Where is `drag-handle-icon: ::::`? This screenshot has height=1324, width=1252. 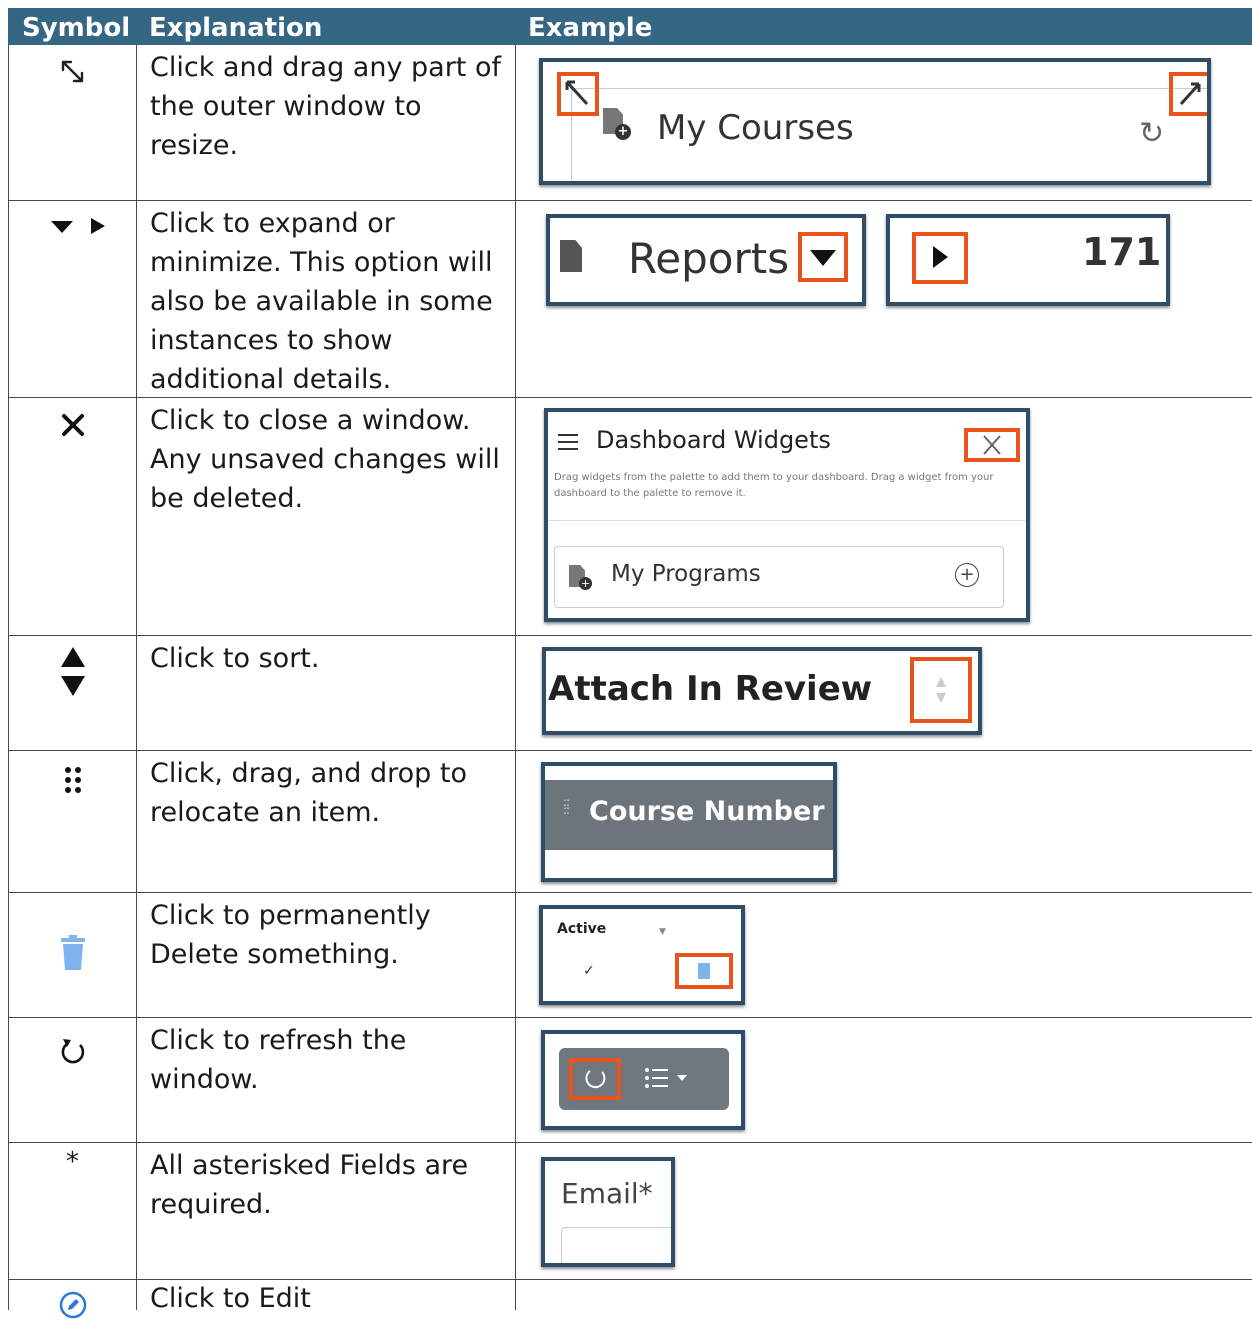
drag-handle-icon: :::: is located at coordinates (566, 806).